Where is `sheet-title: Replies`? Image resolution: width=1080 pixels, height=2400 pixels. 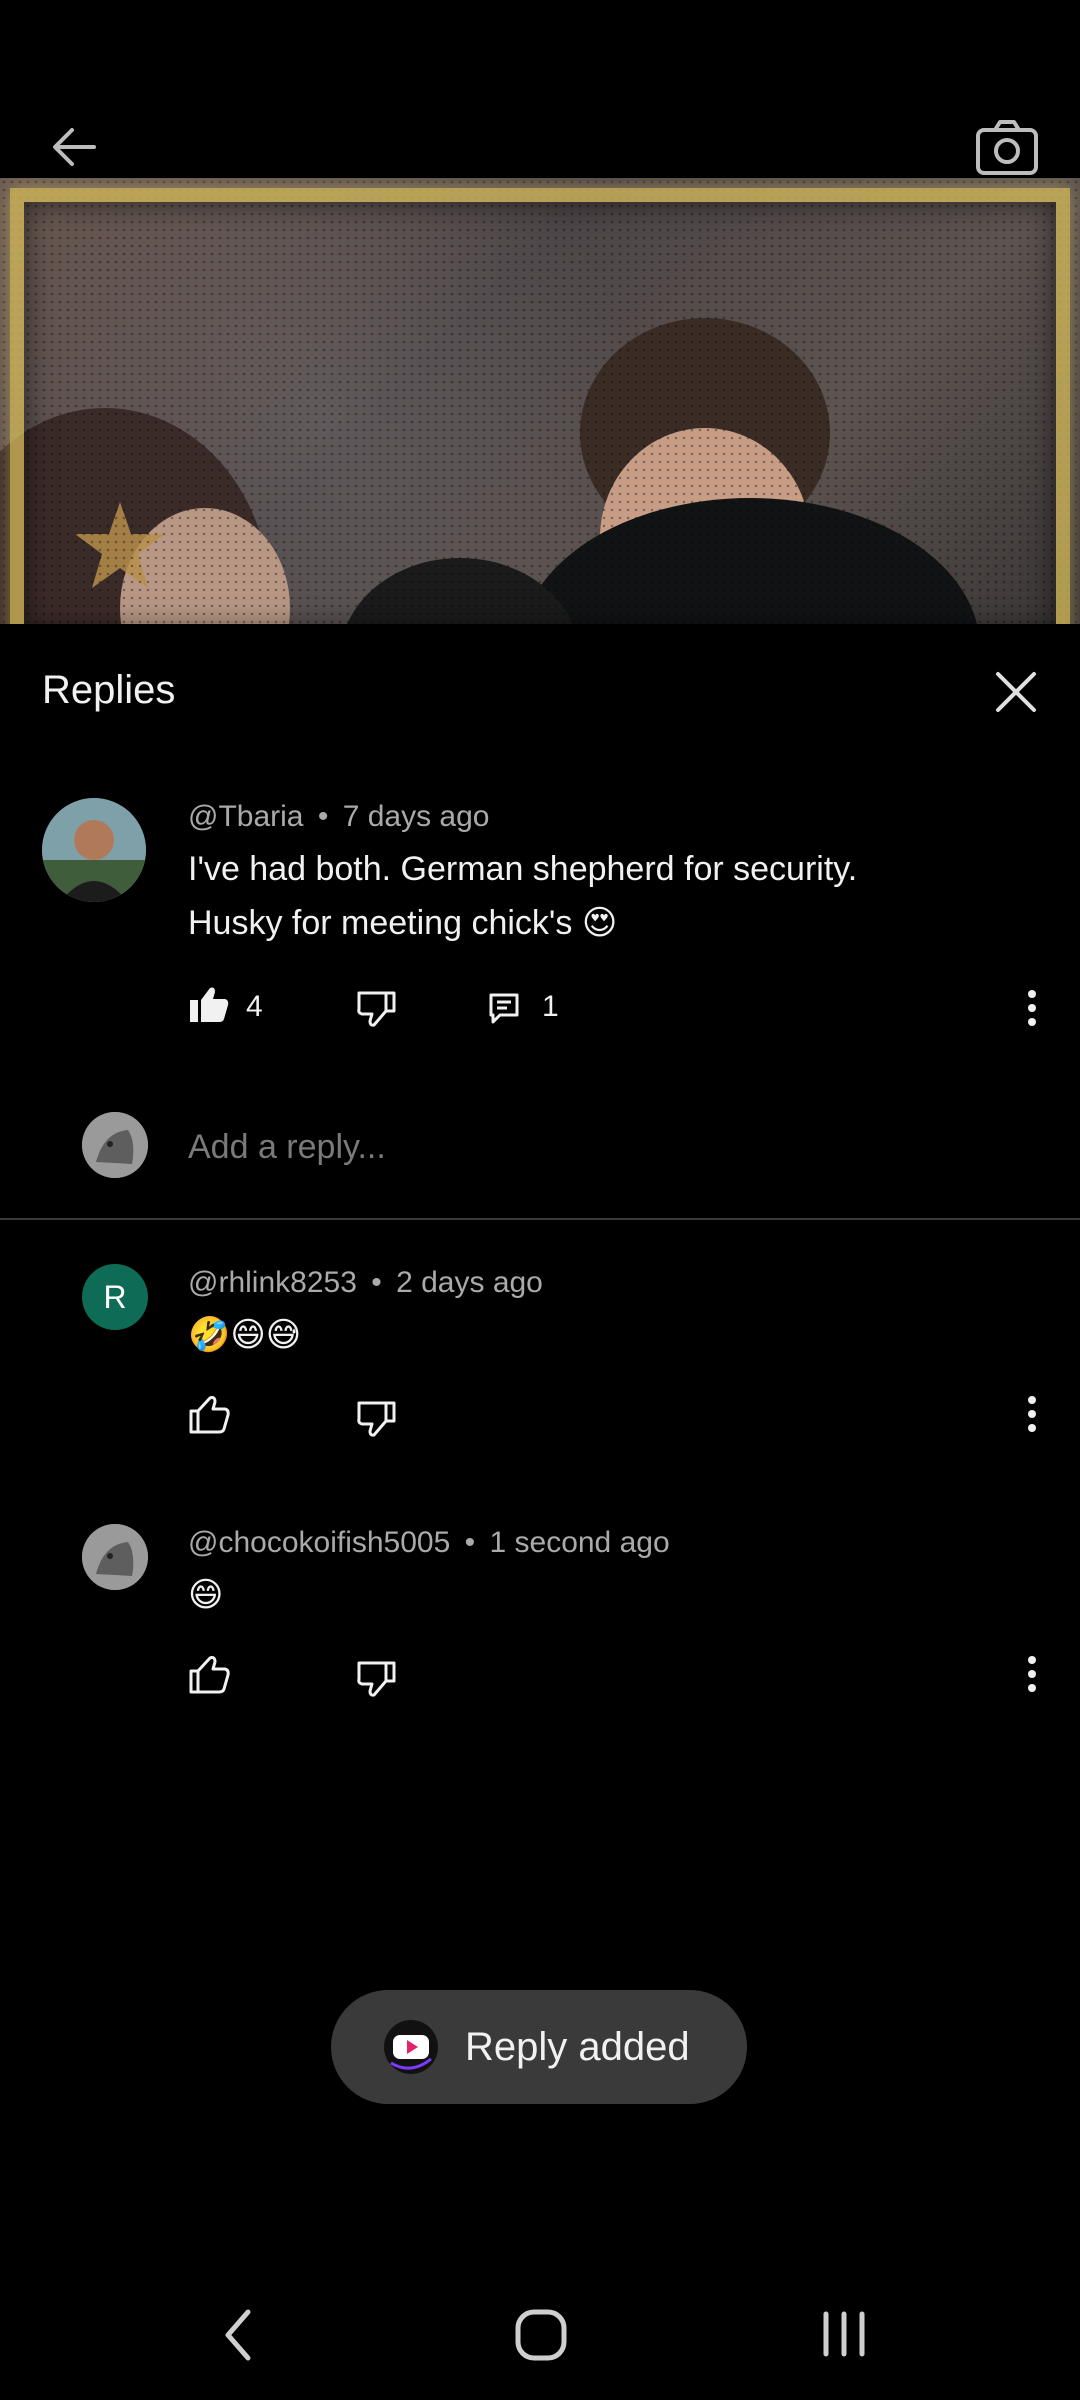 sheet-title: Replies is located at coordinates (109, 690).